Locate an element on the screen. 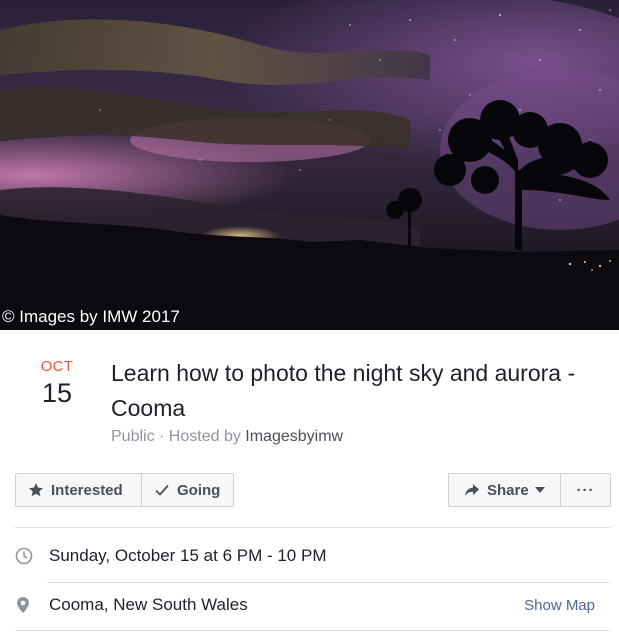 This screenshot has height=635, width=619. event-host-line: Public · Hosted by Imagesbyimw is located at coordinates (227, 437).